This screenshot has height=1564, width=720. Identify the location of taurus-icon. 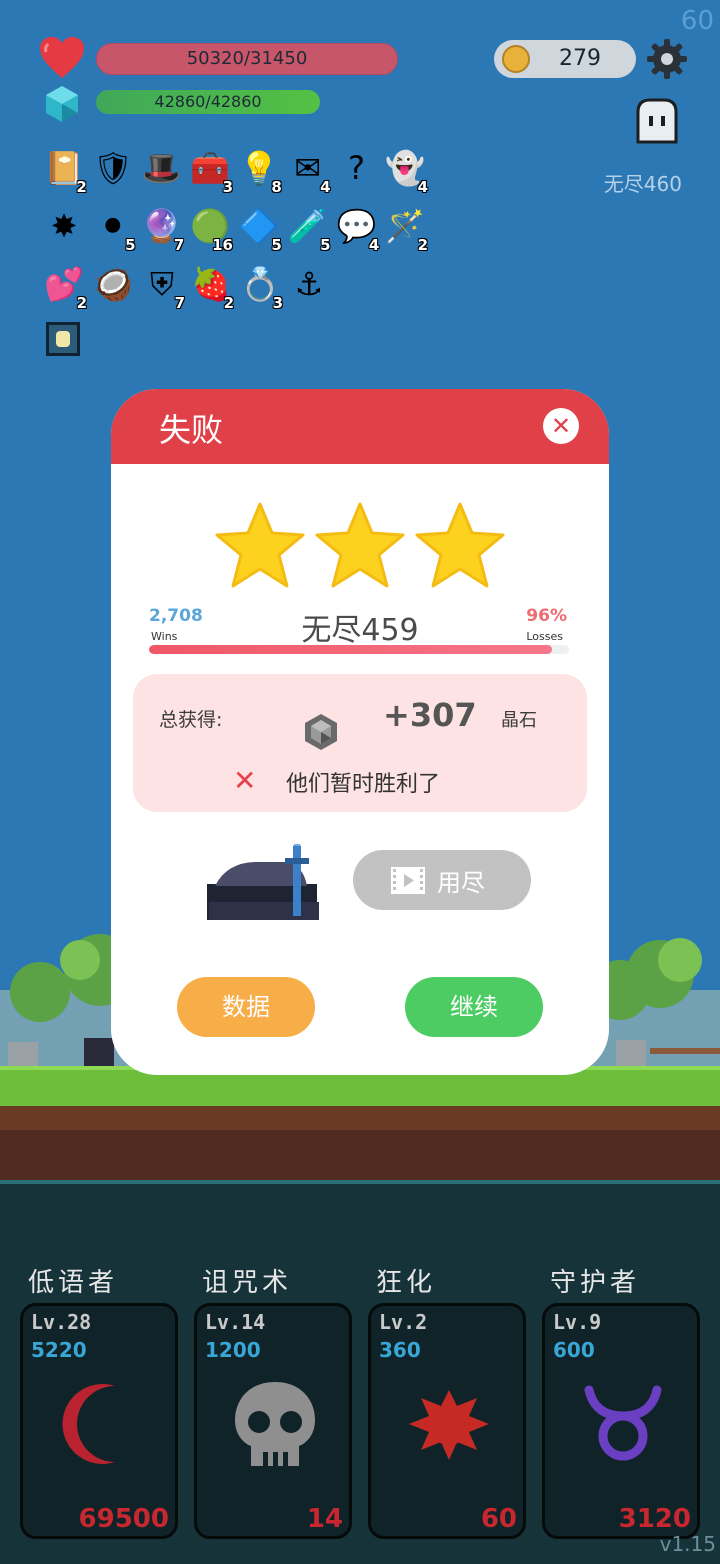
(623, 1423).